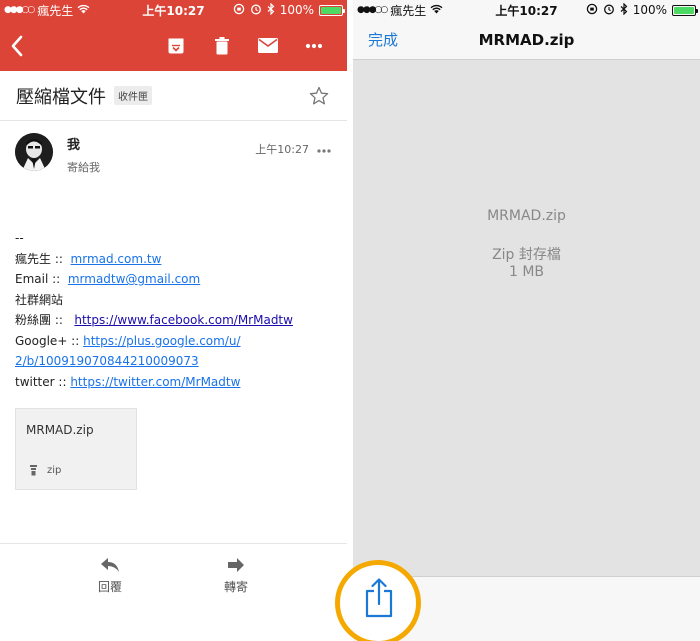  Describe the element at coordinates (17, 45) in the screenshot. I see `back-arrow-icon` at that location.